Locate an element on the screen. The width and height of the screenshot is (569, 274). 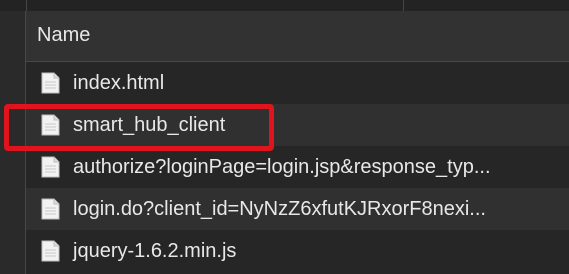
request-row: jquery-1.6.2.min.js is located at coordinates (297, 251).